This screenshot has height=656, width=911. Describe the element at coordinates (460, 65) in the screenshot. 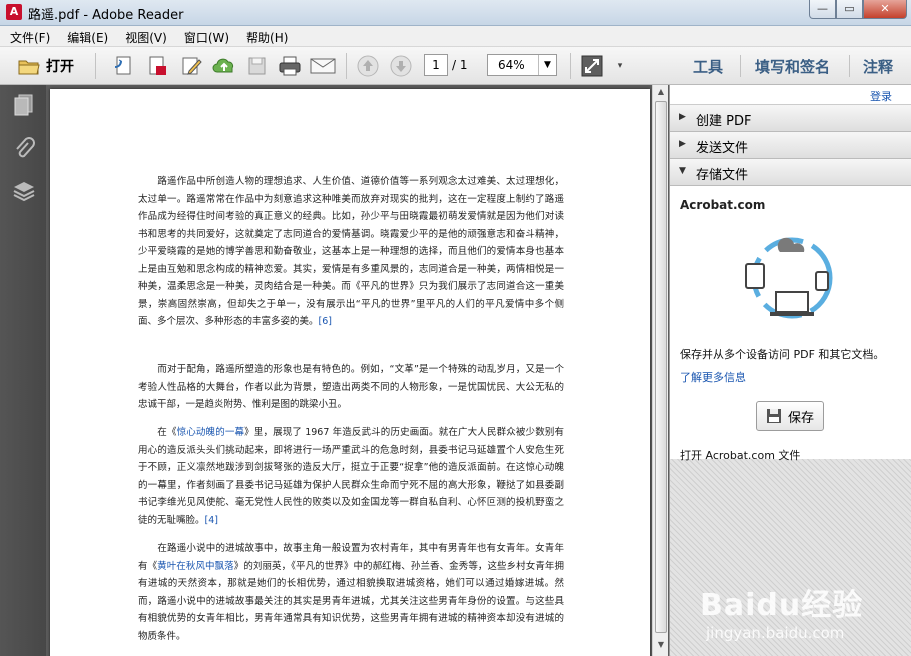

I see `page-total: / 1` at that location.